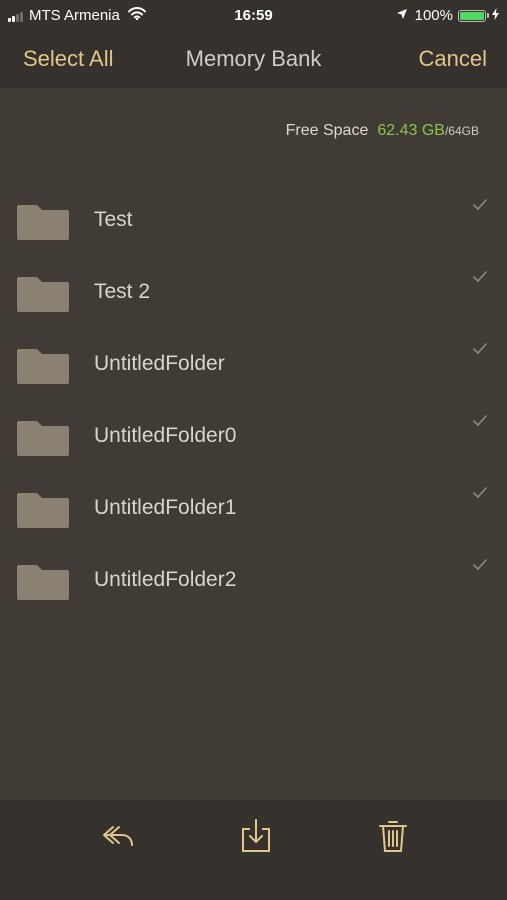  I want to click on status-right: 100%, so click(447, 15).